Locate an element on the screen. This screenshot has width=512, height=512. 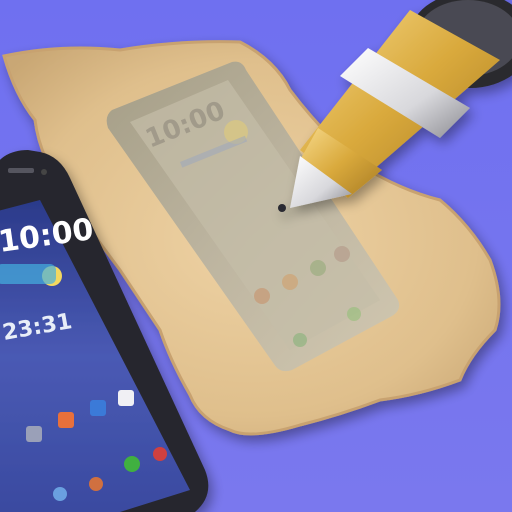
app-icon-orange is located at coordinates (66, 420).